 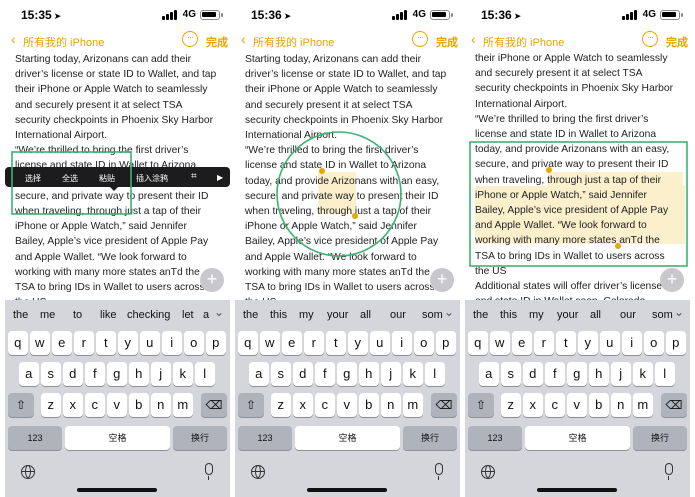 What do you see at coordinates (555, 374) in the screenshot?
I see `key-f: f` at bounding box center [555, 374].